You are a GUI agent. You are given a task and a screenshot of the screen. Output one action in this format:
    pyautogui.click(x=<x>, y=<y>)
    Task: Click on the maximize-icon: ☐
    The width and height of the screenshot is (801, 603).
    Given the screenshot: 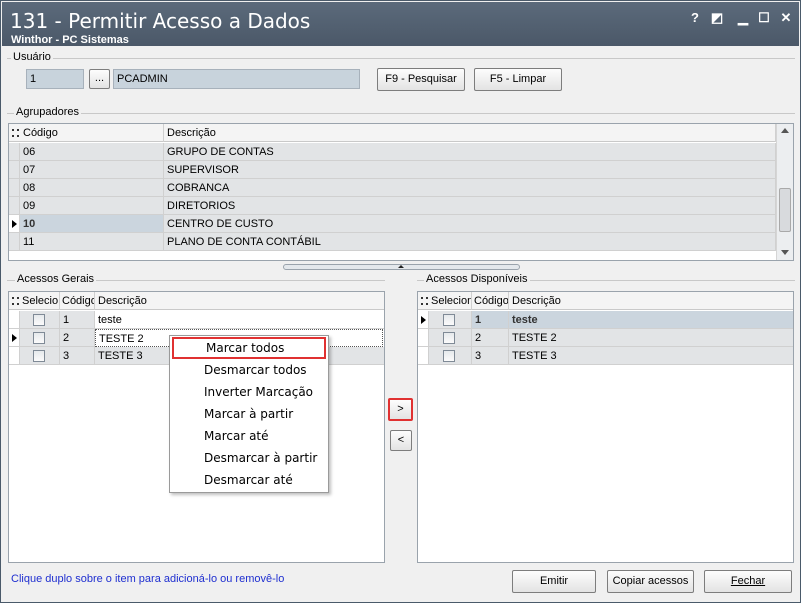 What is the action you would take?
    pyautogui.click(x=764, y=18)
    